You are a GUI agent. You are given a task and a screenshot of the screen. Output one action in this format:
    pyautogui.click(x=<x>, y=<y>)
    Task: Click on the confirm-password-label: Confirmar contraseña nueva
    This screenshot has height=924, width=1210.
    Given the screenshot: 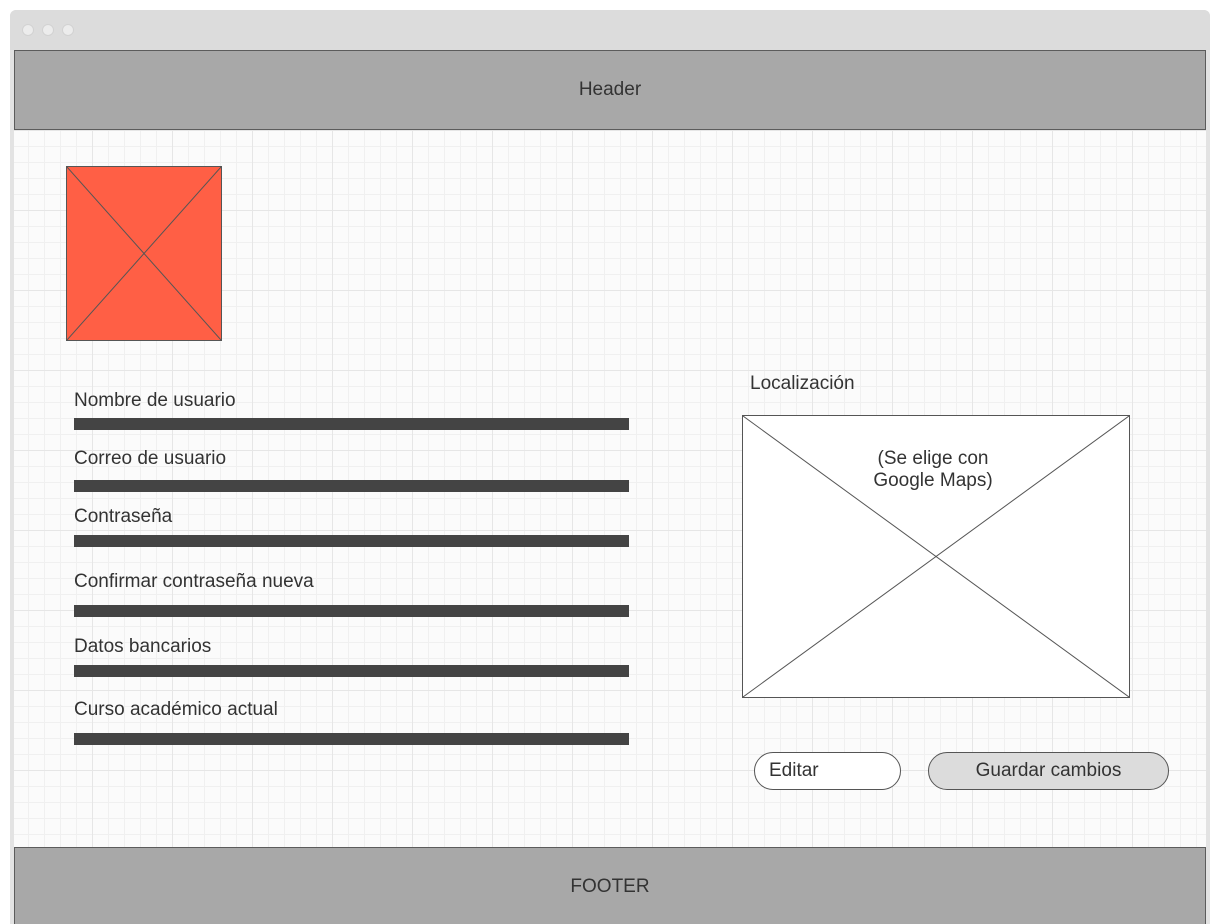 What is the action you would take?
    pyautogui.click(x=194, y=581)
    